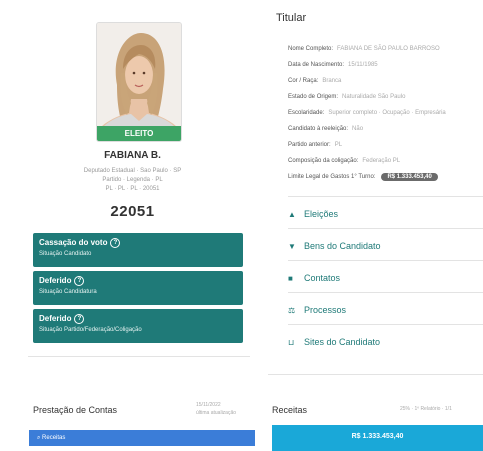  I want to click on field-cor-raca: Cor / Raça: Branca, so click(315, 81).